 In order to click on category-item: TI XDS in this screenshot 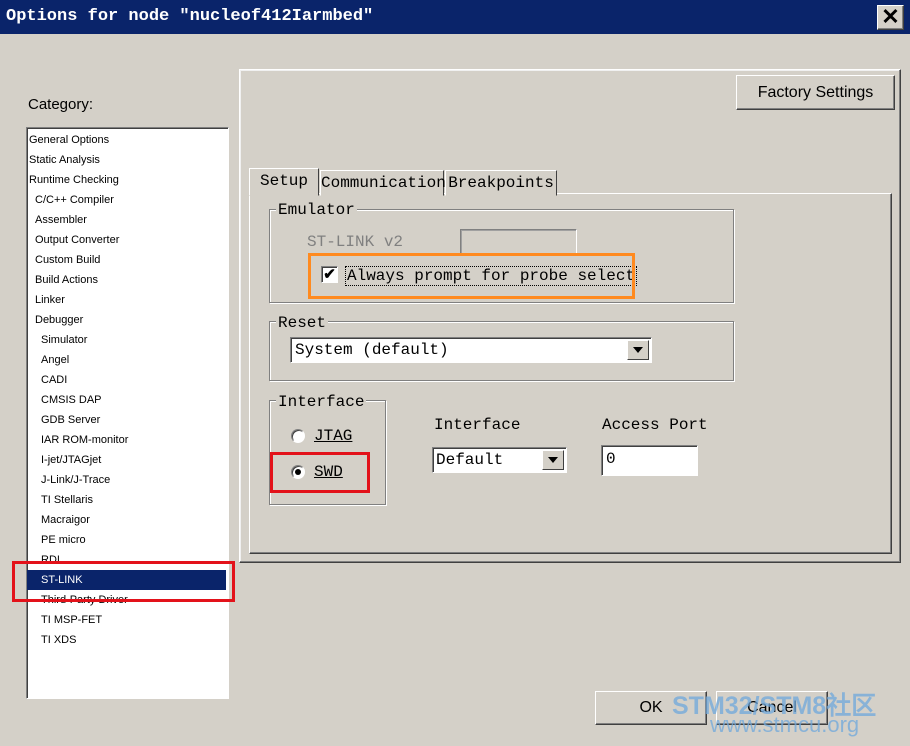, I will do `click(126, 640)`.